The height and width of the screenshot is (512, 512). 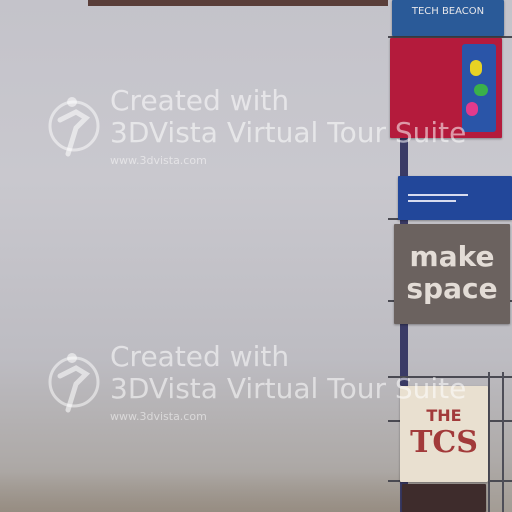 What do you see at coordinates (238, 3) in the screenshot?
I see `wall-shelf-edge` at bounding box center [238, 3].